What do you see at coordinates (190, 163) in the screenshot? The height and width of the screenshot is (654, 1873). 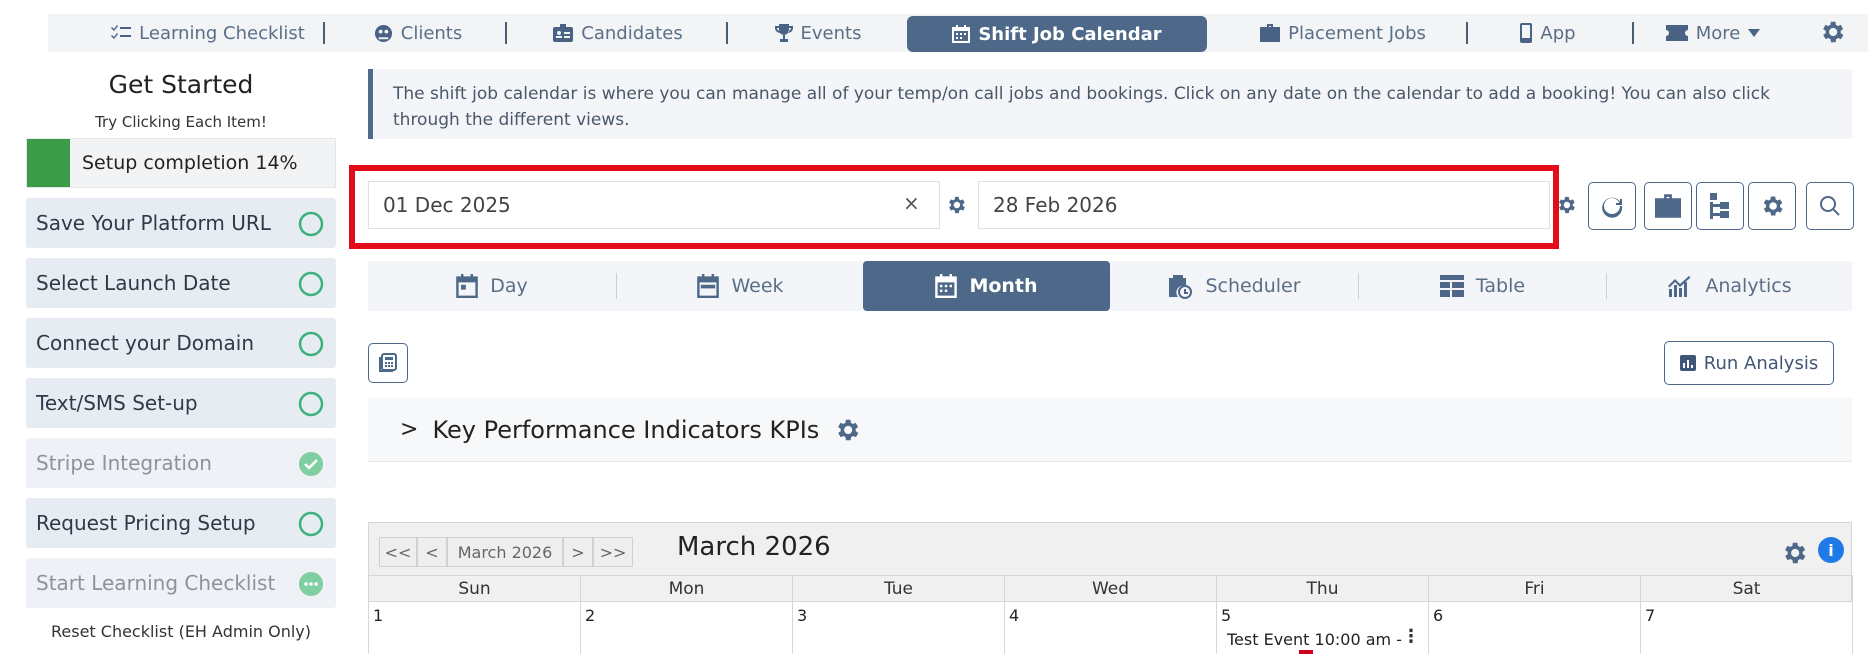 I see `progress-label: Setup completion 14%` at bounding box center [190, 163].